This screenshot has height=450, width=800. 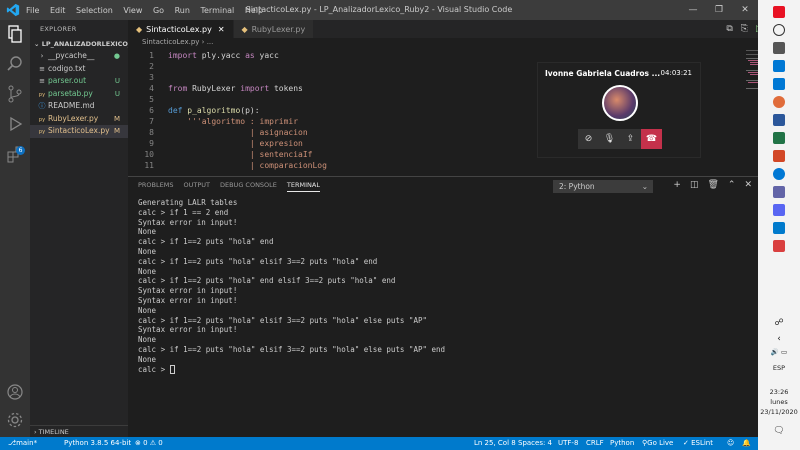 I want to click on file-item-parser-out: ≡ parser.out U, so click(x=79, y=81).